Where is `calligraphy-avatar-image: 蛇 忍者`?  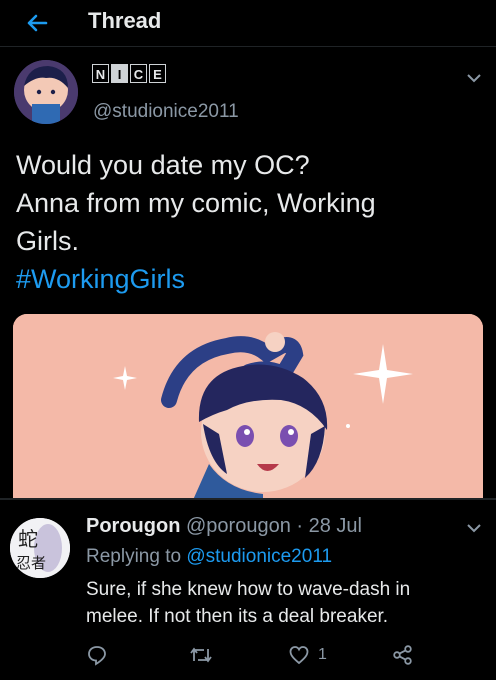
calligraphy-avatar-image: 蛇 忍者 is located at coordinates (40, 548).